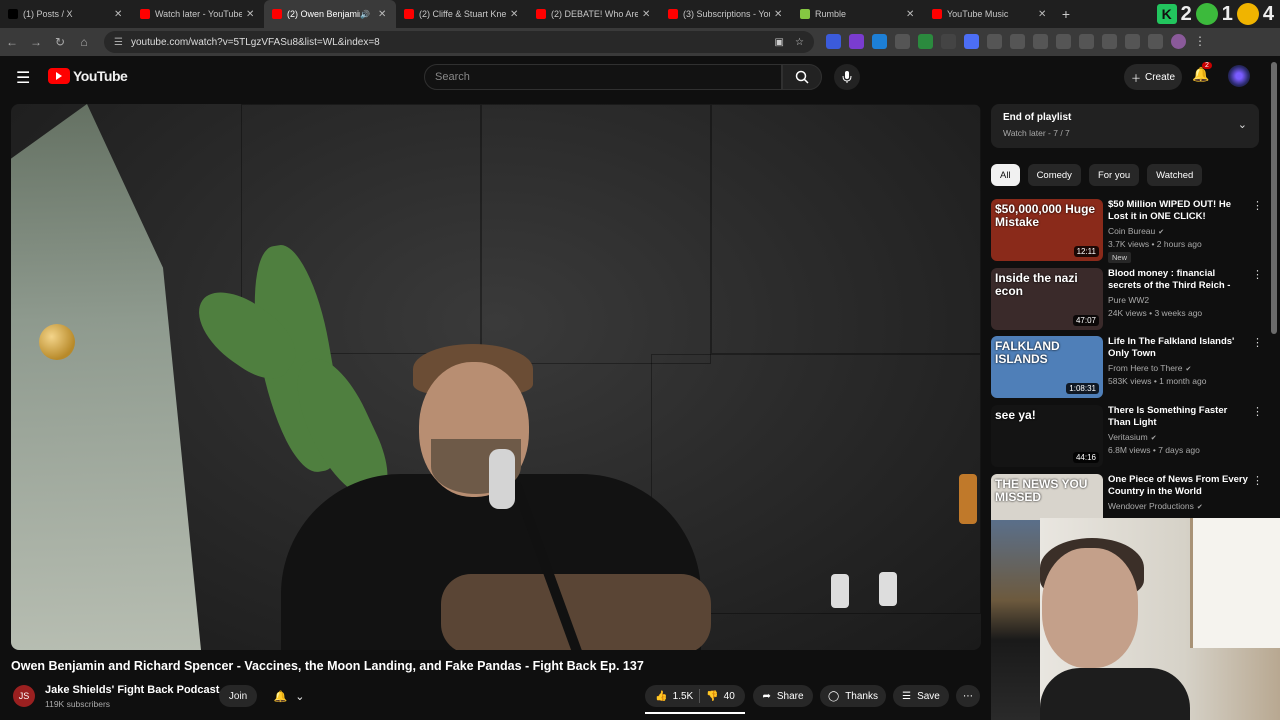  What do you see at coordinates (1175, 175) in the screenshot?
I see `filter-chip: Watched` at bounding box center [1175, 175].